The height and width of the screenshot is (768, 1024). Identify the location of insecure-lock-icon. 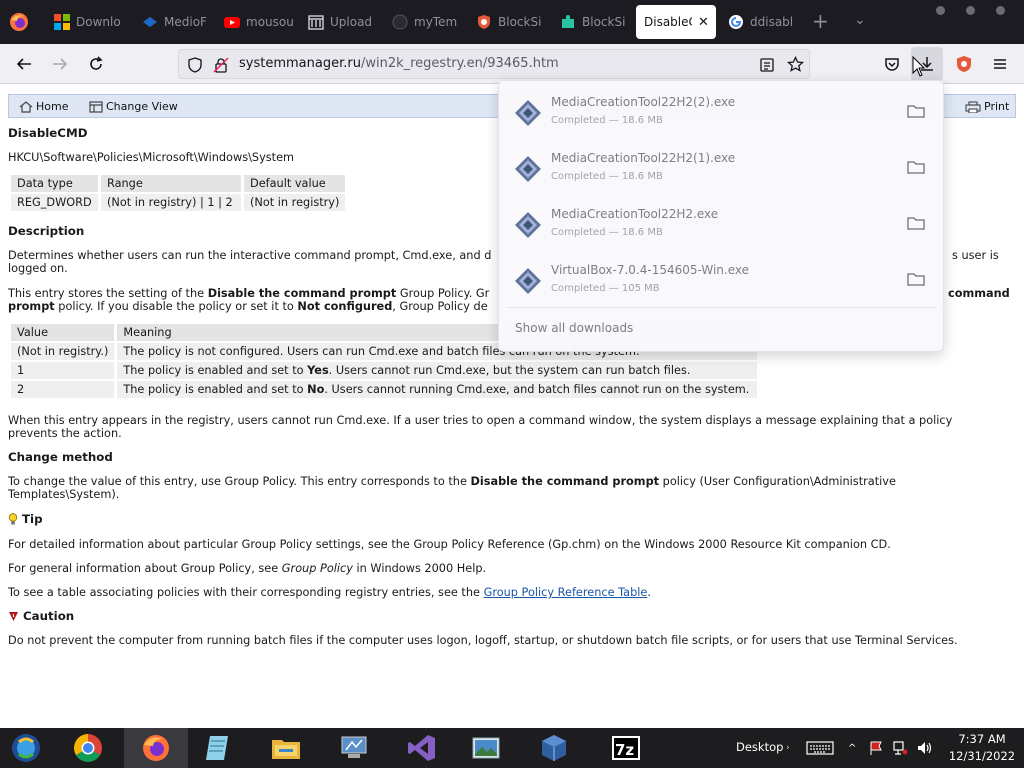
(221, 65).